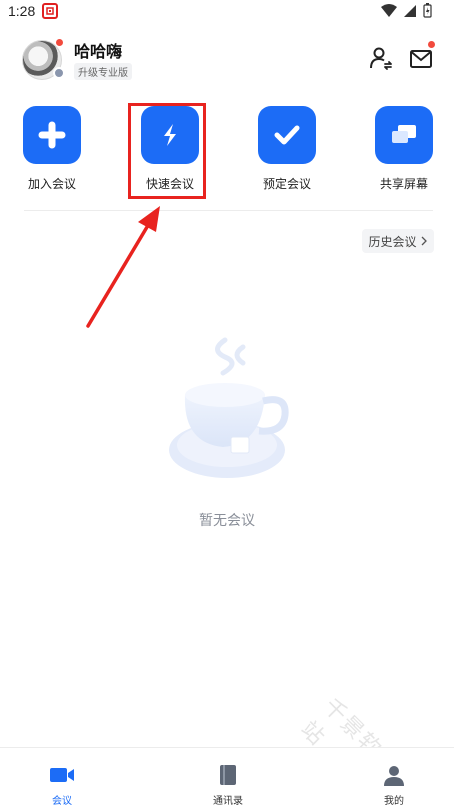 Image resolution: width=454 pixels, height=807 pixels. I want to click on coffee-cup-illustration, so click(229, 407).